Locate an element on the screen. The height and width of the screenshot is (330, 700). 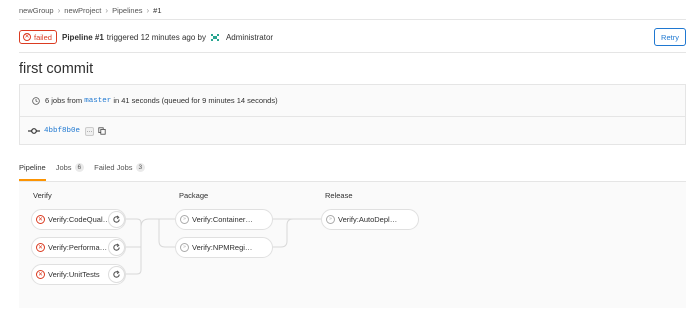
jobs-count-text: 6 jobs from is located at coordinates (64, 100).